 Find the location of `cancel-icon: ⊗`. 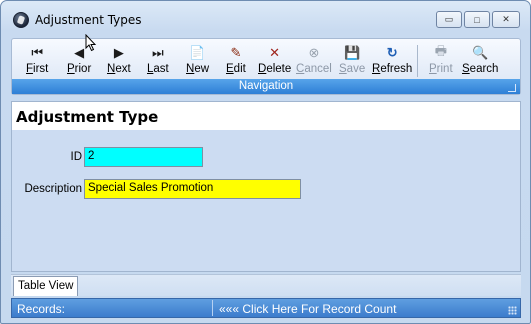

cancel-icon: ⊗ is located at coordinates (314, 52).